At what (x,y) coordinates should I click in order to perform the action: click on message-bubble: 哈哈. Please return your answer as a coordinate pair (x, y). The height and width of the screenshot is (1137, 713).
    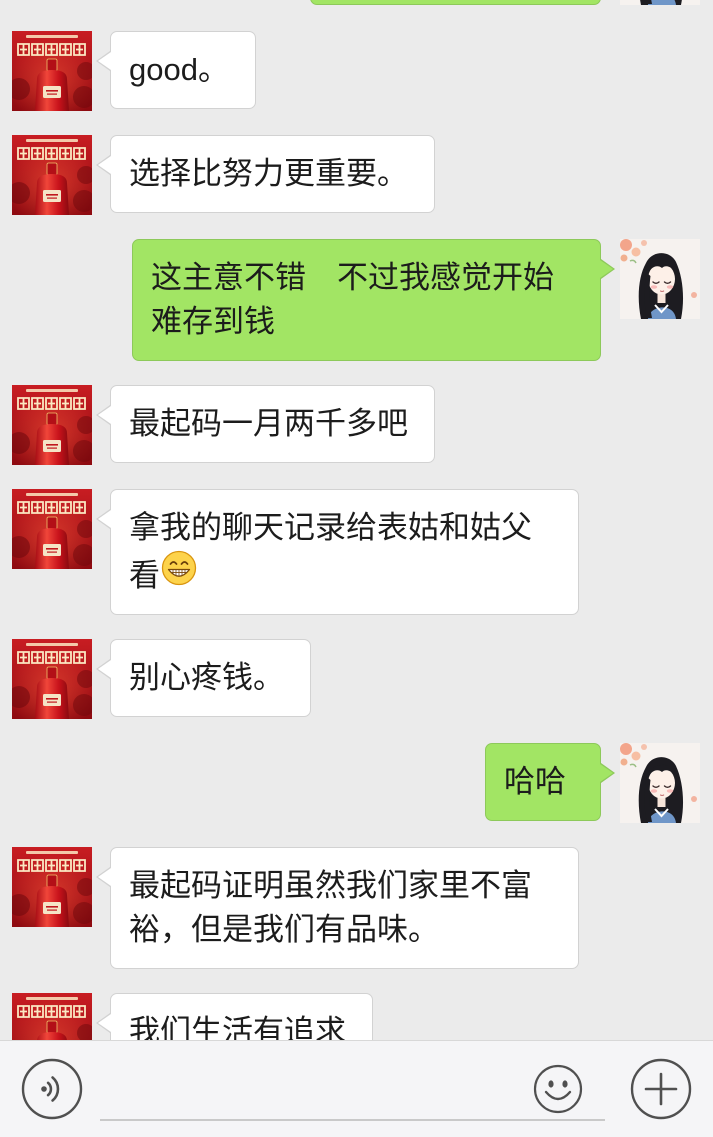
    Looking at the image, I should click on (550, 782).